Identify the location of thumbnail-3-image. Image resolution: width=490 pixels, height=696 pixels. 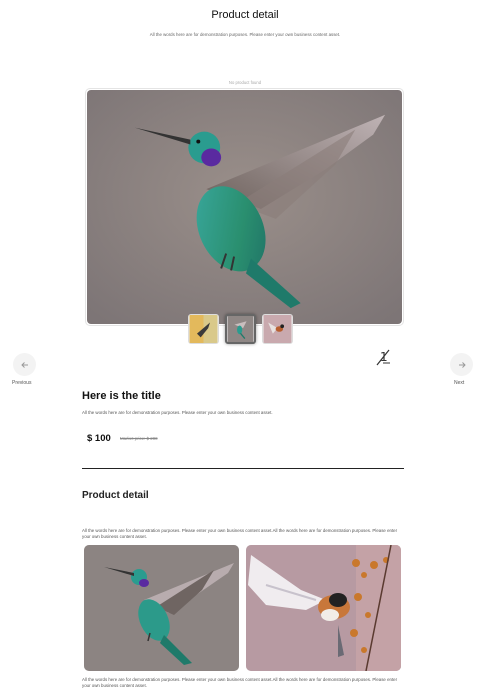
(277, 329).